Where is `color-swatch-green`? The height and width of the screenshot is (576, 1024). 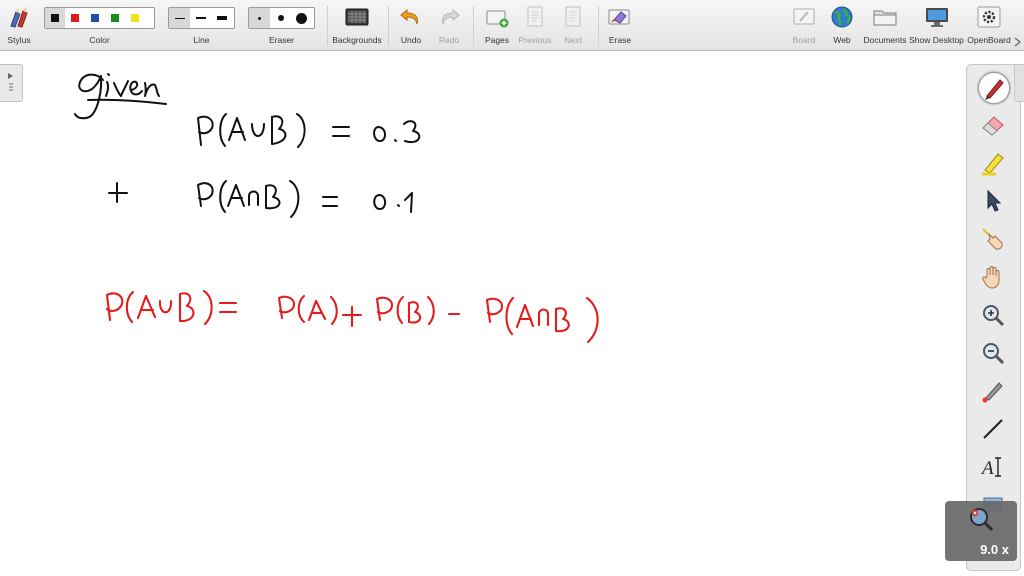 color-swatch-green is located at coordinates (115, 18).